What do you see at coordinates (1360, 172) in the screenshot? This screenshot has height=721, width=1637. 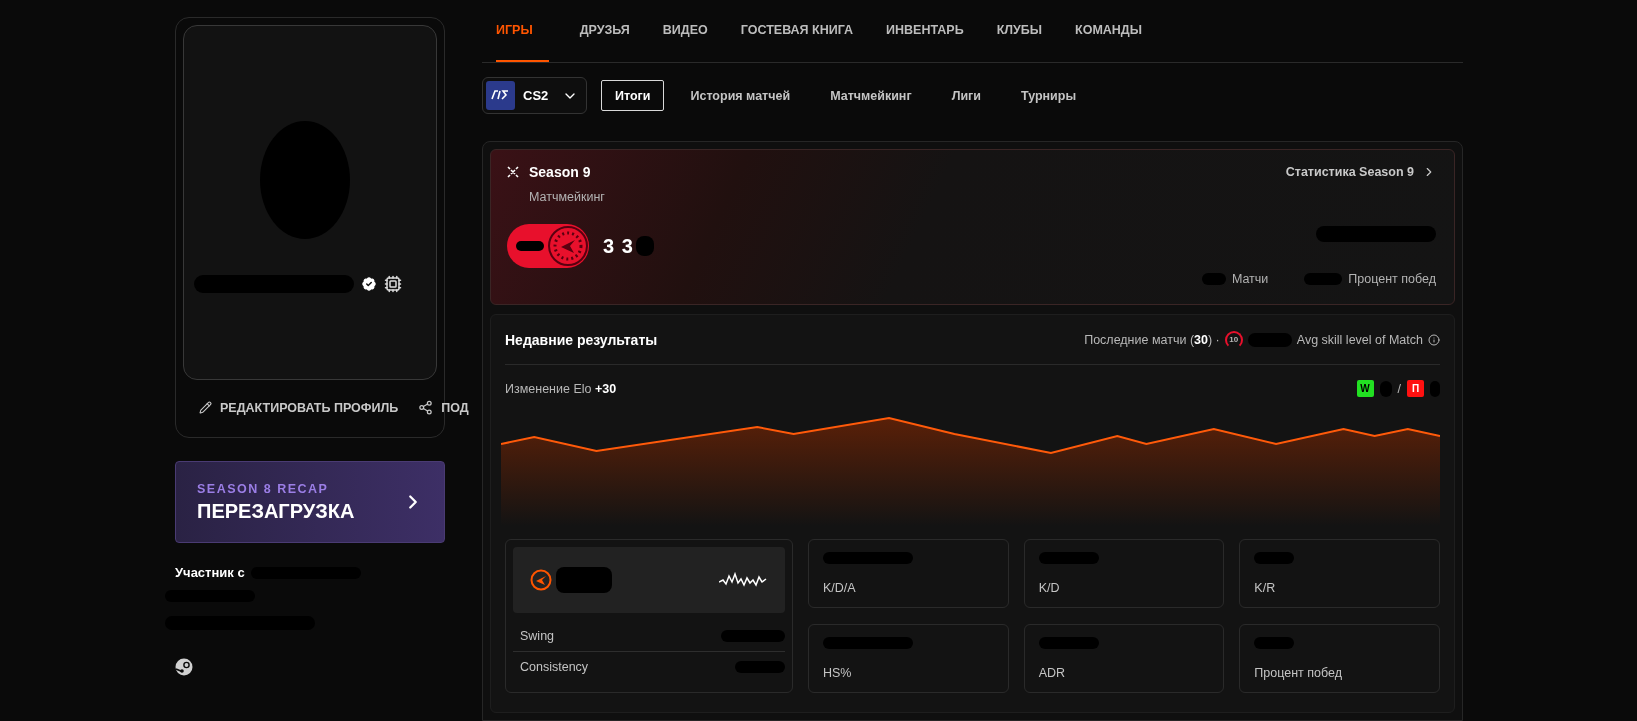 I see `season-stats-link: Статистика Season 9` at bounding box center [1360, 172].